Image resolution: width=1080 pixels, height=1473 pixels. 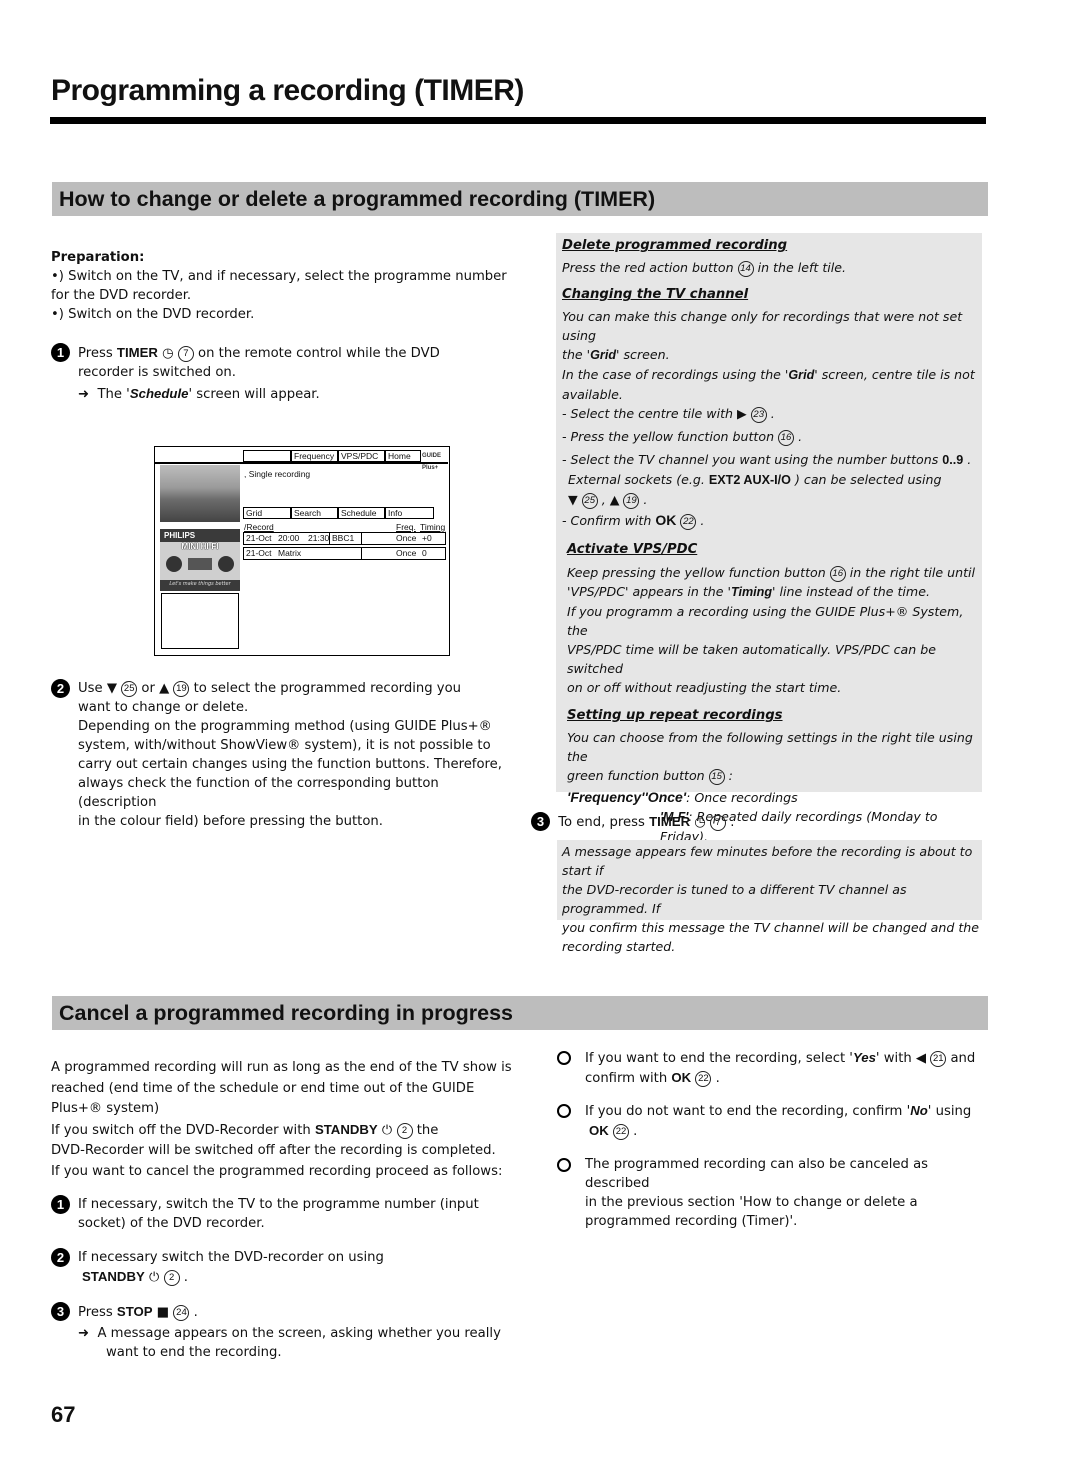 I want to click on button-number-badge: 22, so click(x=620, y=1132).